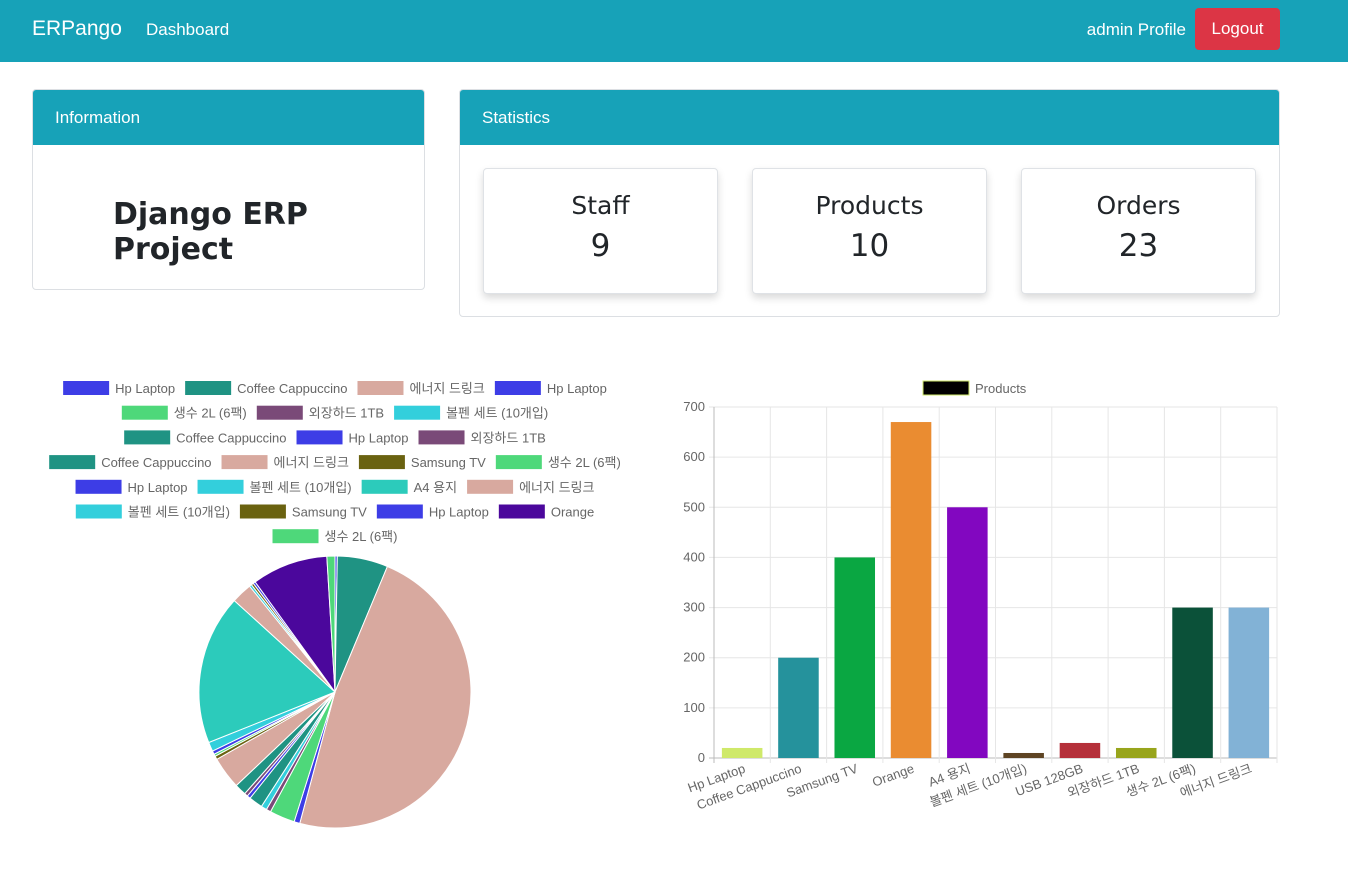  What do you see at coordinates (869, 205) in the screenshot?
I see `stat-products-label: Products` at bounding box center [869, 205].